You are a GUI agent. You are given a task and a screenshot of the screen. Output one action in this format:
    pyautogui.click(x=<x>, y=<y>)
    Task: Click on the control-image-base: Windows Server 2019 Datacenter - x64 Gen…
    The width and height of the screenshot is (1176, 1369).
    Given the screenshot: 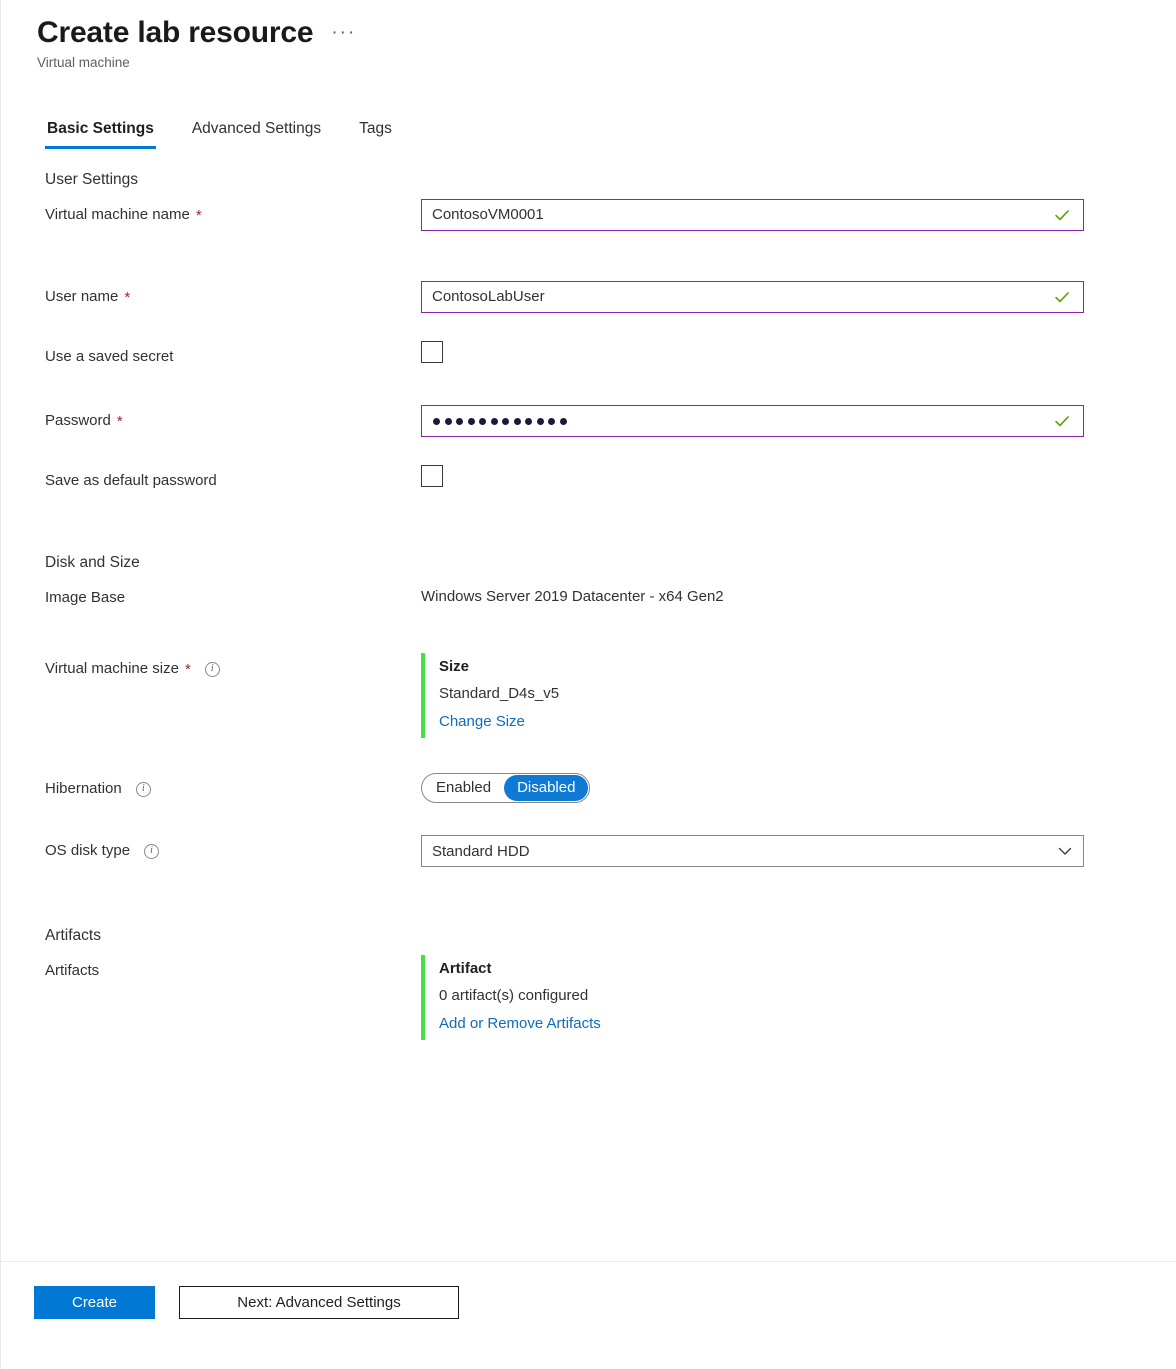 What is the action you would take?
    pyautogui.click(x=798, y=595)
    